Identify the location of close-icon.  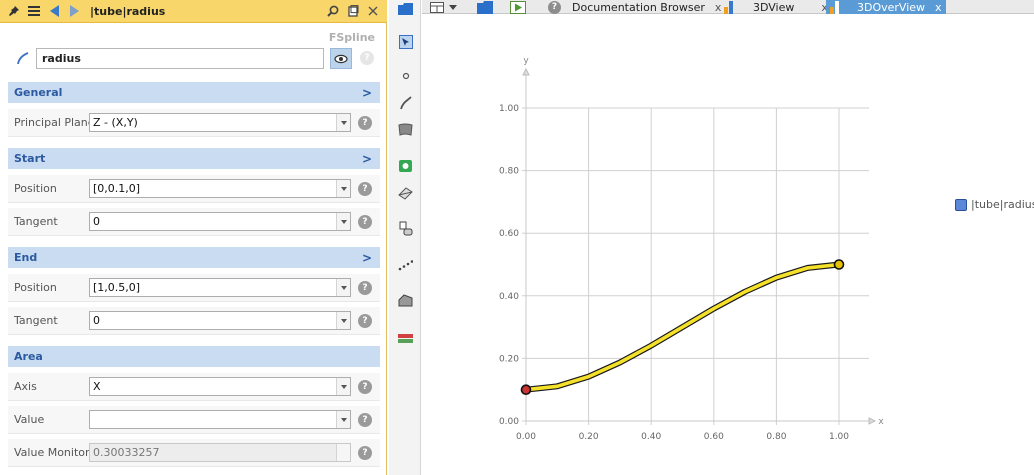
(373, 11).